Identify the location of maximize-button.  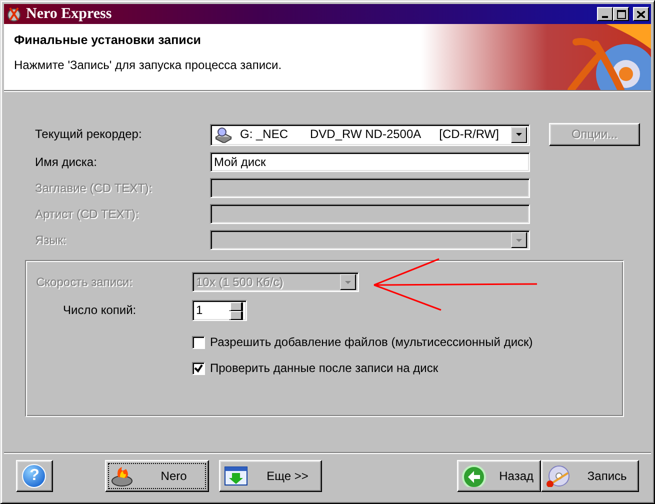
(621, 14).